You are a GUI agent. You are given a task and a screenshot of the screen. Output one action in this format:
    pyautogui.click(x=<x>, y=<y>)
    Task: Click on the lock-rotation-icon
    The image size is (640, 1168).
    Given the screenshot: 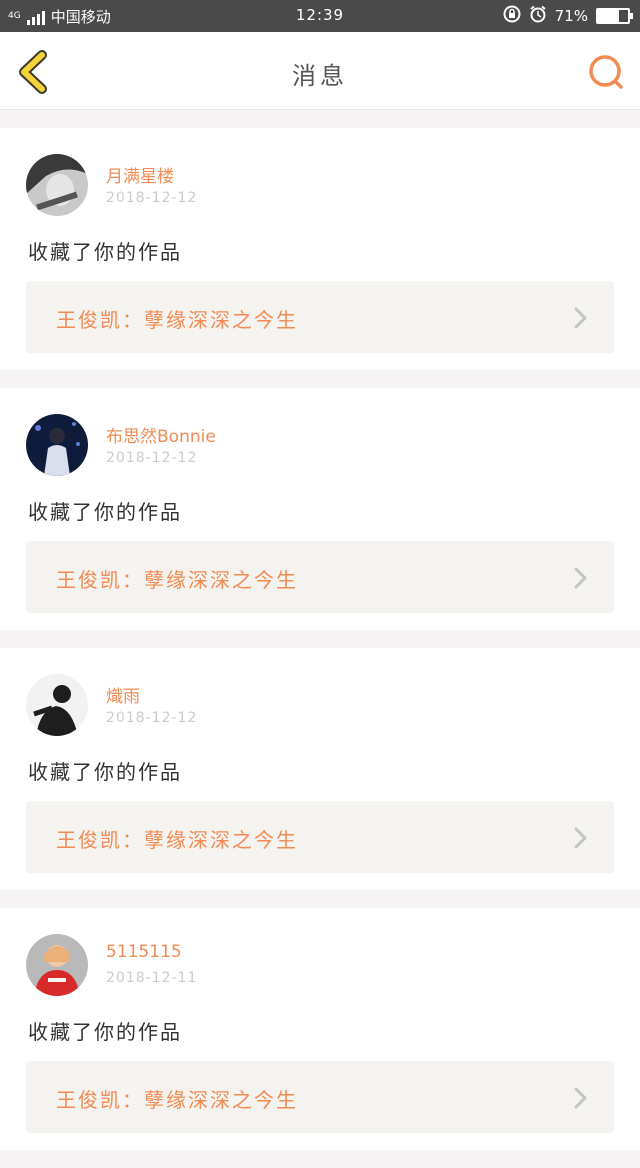 What is the action you would take?
    pyautogui.click(x=512, y=16)
    